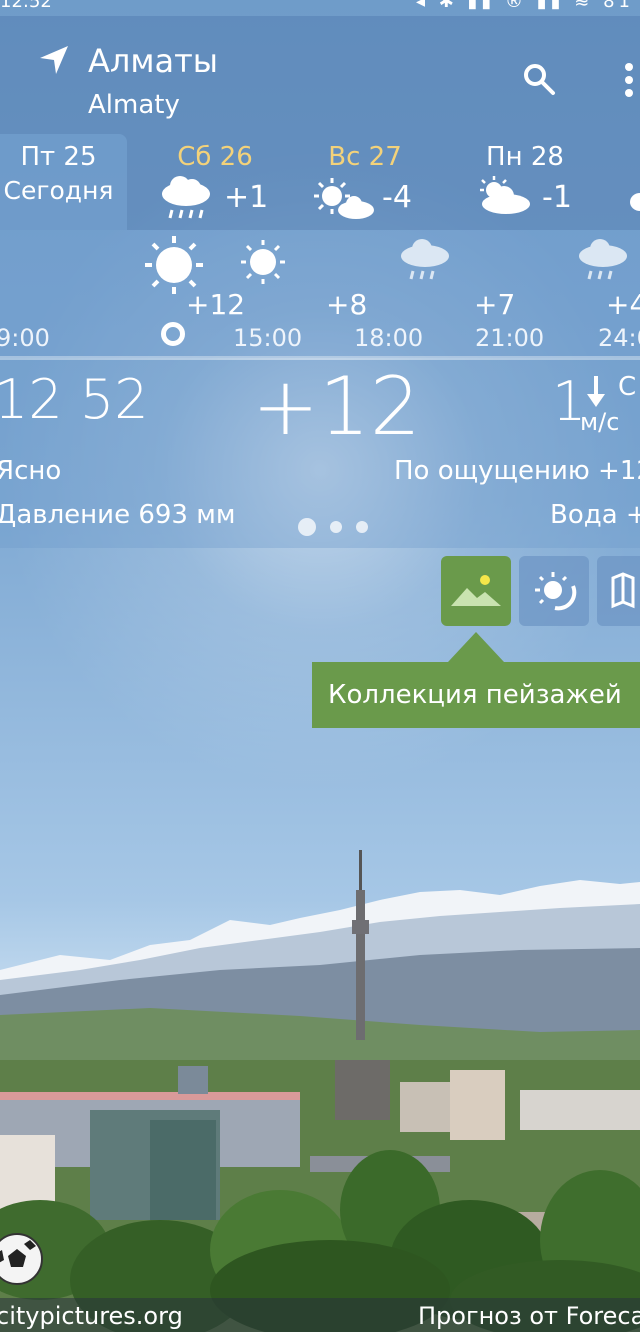 This screenshot has height=1332, width=640. I want to click on day-temp: -4, so click(397, 197).